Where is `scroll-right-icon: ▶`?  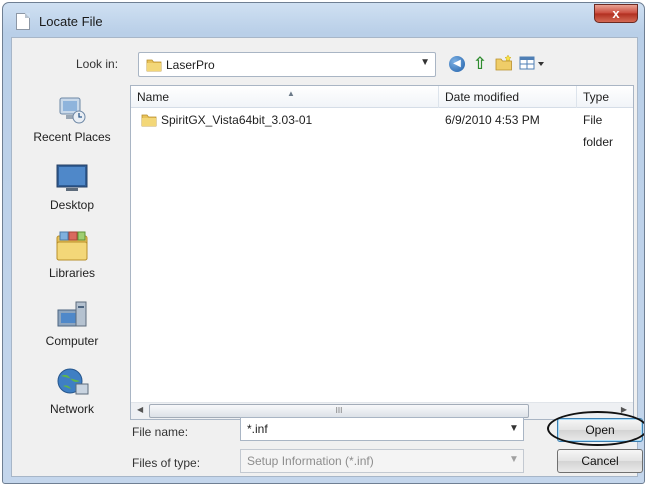
scroll-right-icon: ▶ is located at coordinates (624, 409).